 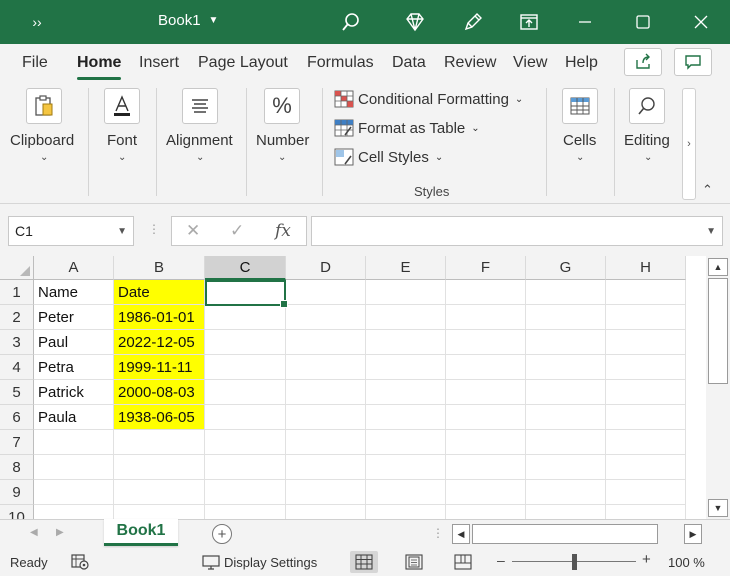 What do you see at coordinates (406, 492) in the screenshot?
I see `cell-e9` at bounding box center [406, 492].